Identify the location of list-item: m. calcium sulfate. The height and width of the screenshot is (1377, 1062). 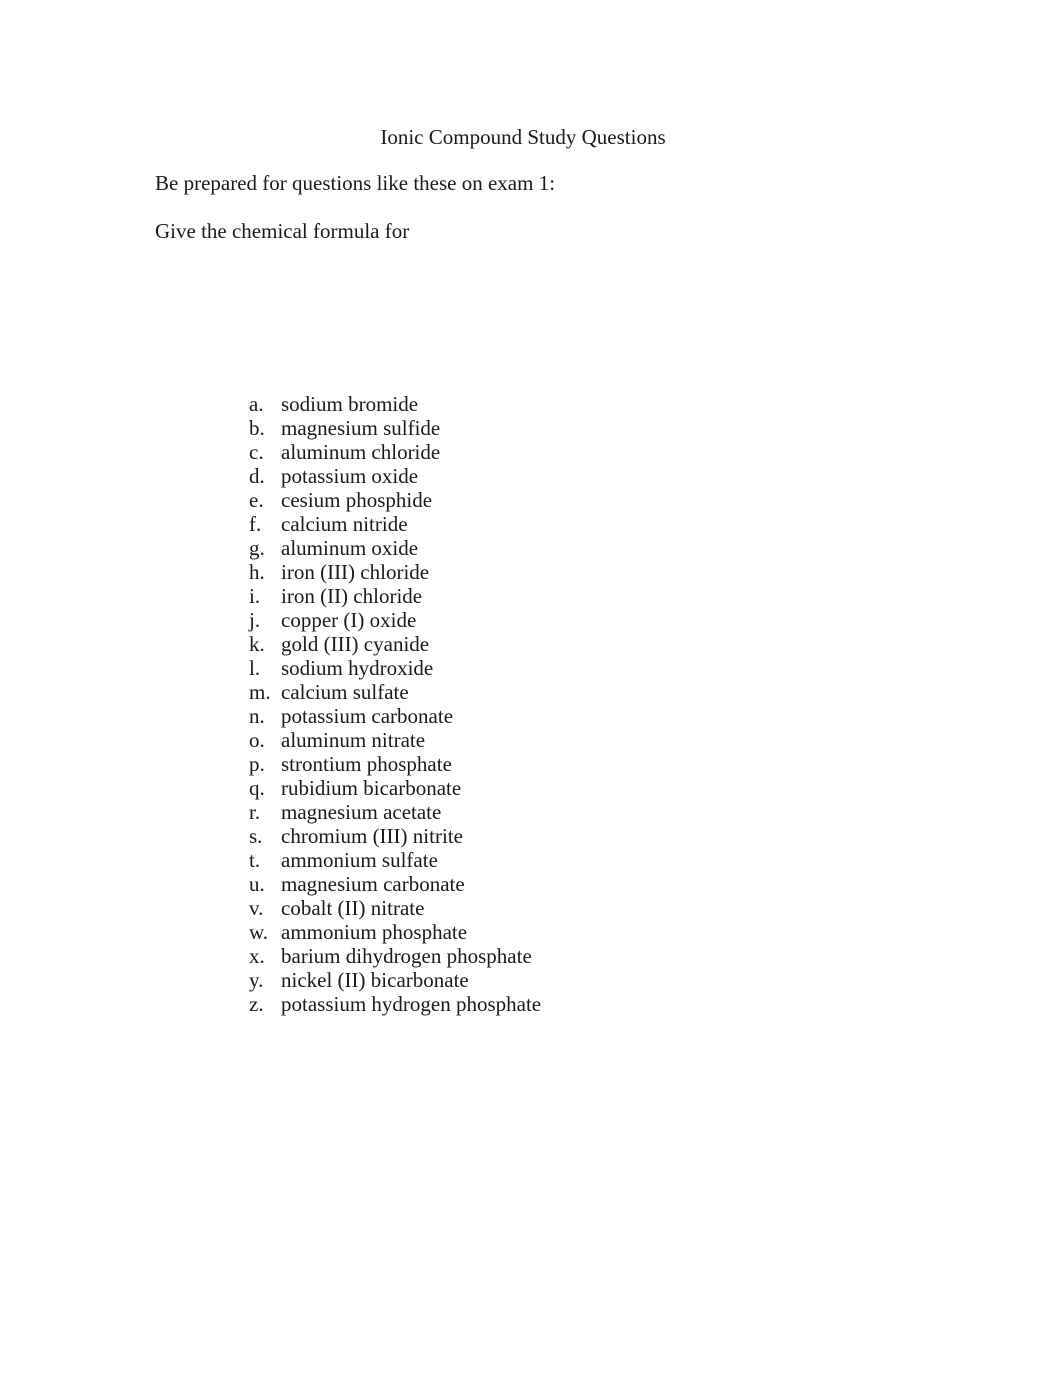
(395, 692).